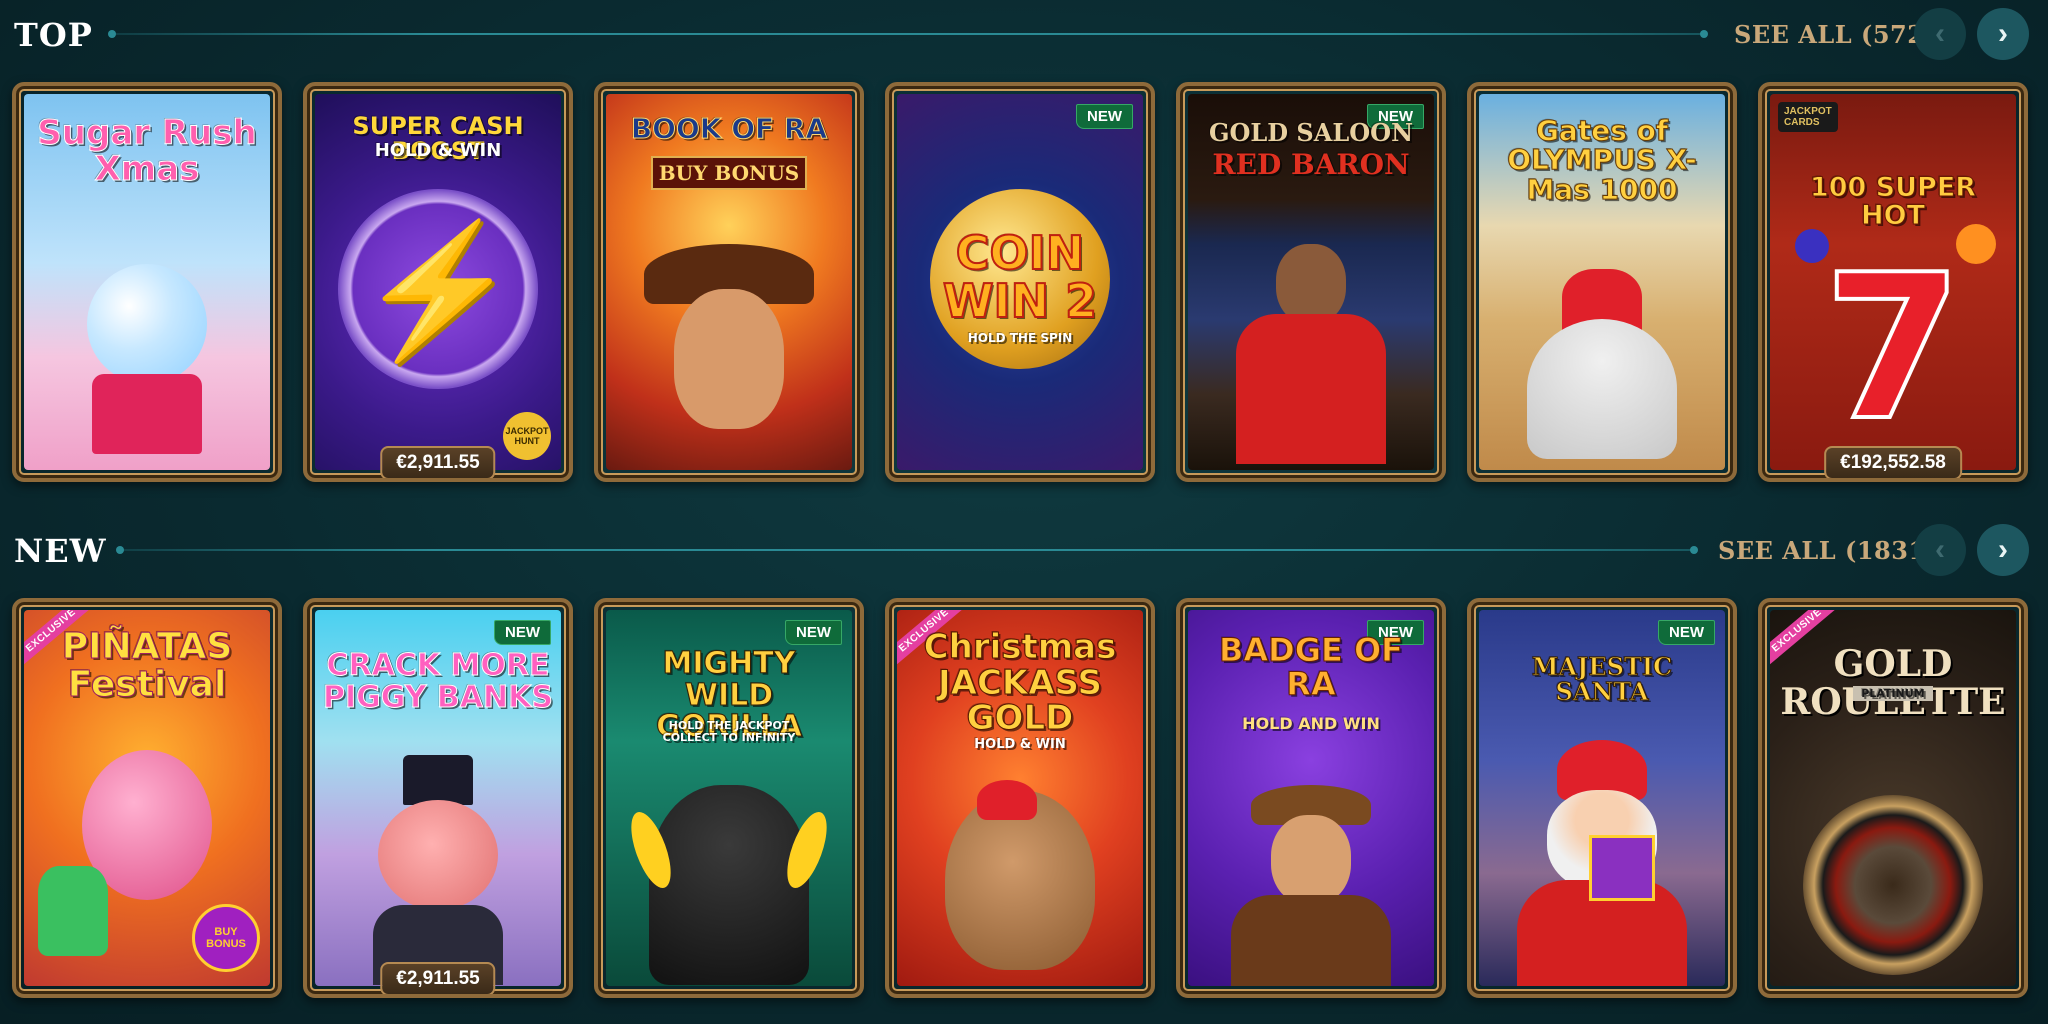  I want to click on game-thumbnail: NEW BADGE OF RA HOLD AND WIN, so click(1311, 798).